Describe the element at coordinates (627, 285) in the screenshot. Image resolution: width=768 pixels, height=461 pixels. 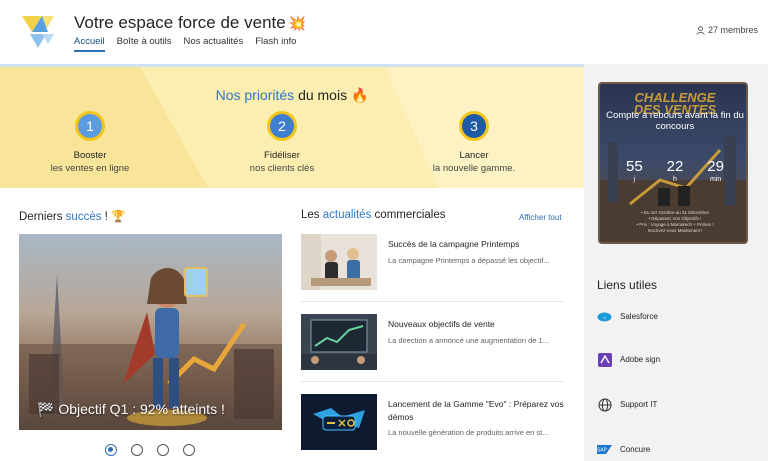
I see `useful-links-title: Liens utiles` at that location.